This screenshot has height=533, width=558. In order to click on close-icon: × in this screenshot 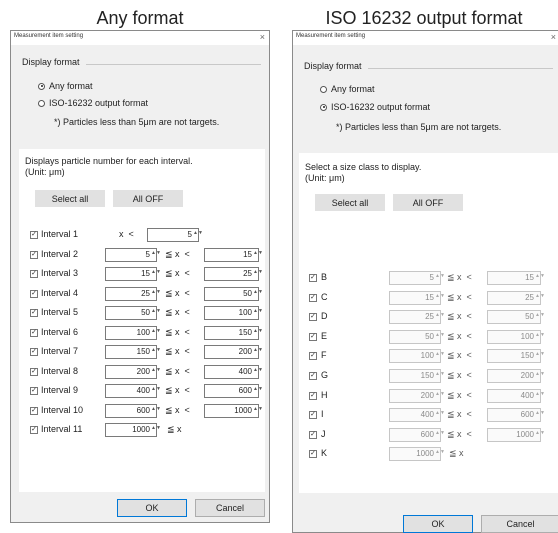, I will do `click(262, 37)`.